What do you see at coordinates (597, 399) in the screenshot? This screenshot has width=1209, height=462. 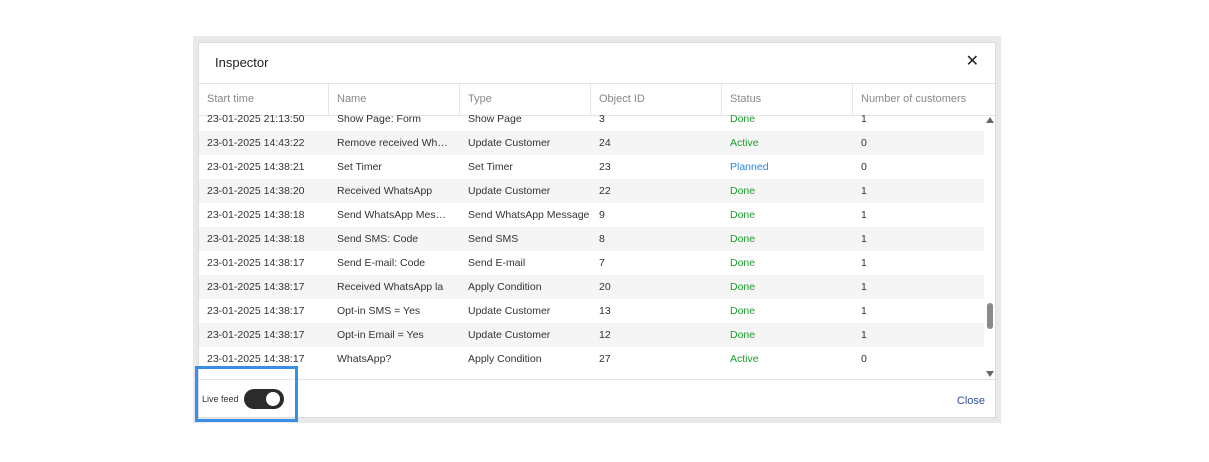 I see `dialog-footer: Live feed Close` at bounding box center [597, 399].